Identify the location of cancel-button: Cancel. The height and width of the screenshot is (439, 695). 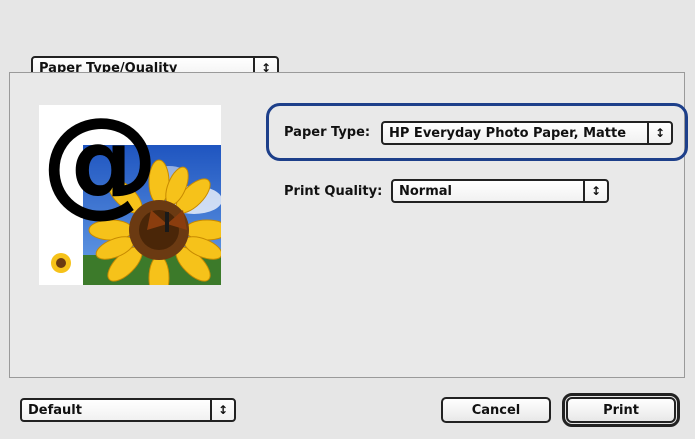
(496, 410).